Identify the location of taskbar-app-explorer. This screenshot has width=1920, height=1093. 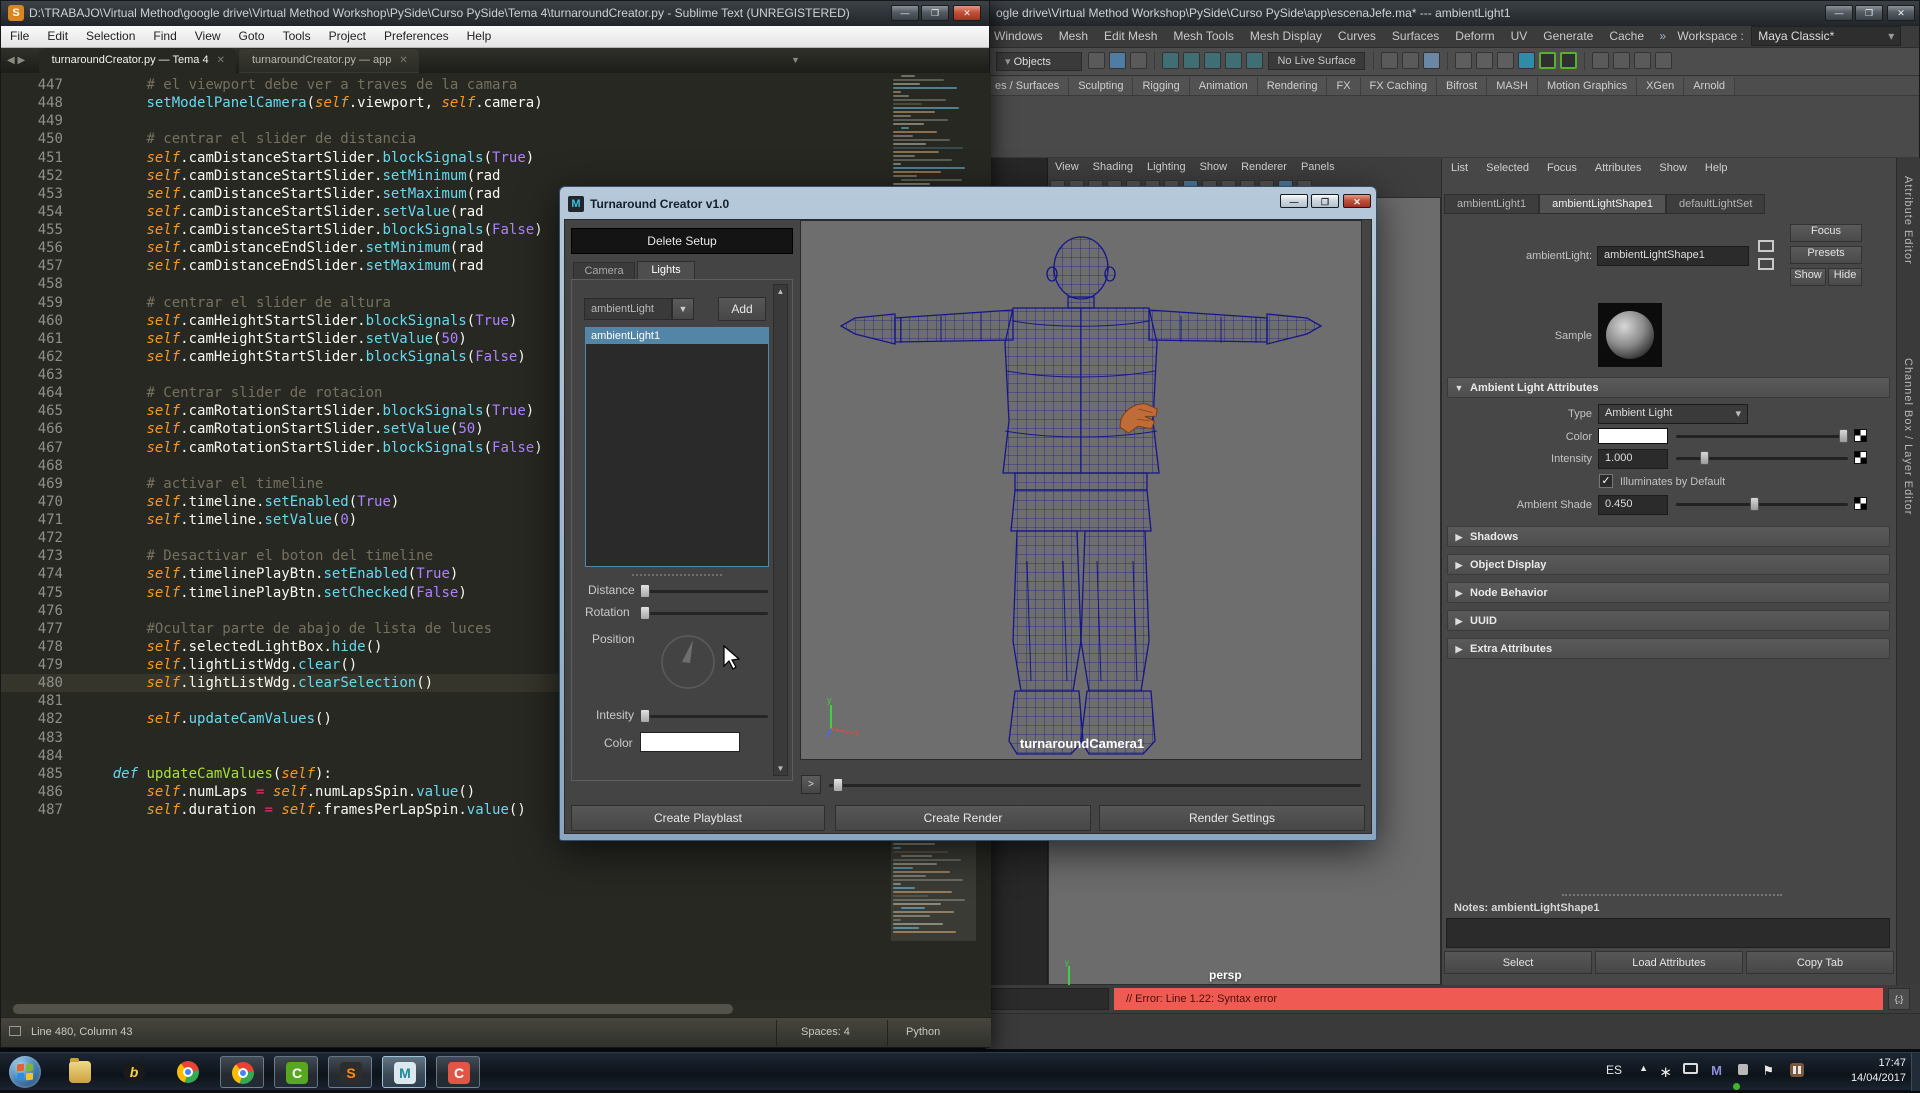
(80, 1072).